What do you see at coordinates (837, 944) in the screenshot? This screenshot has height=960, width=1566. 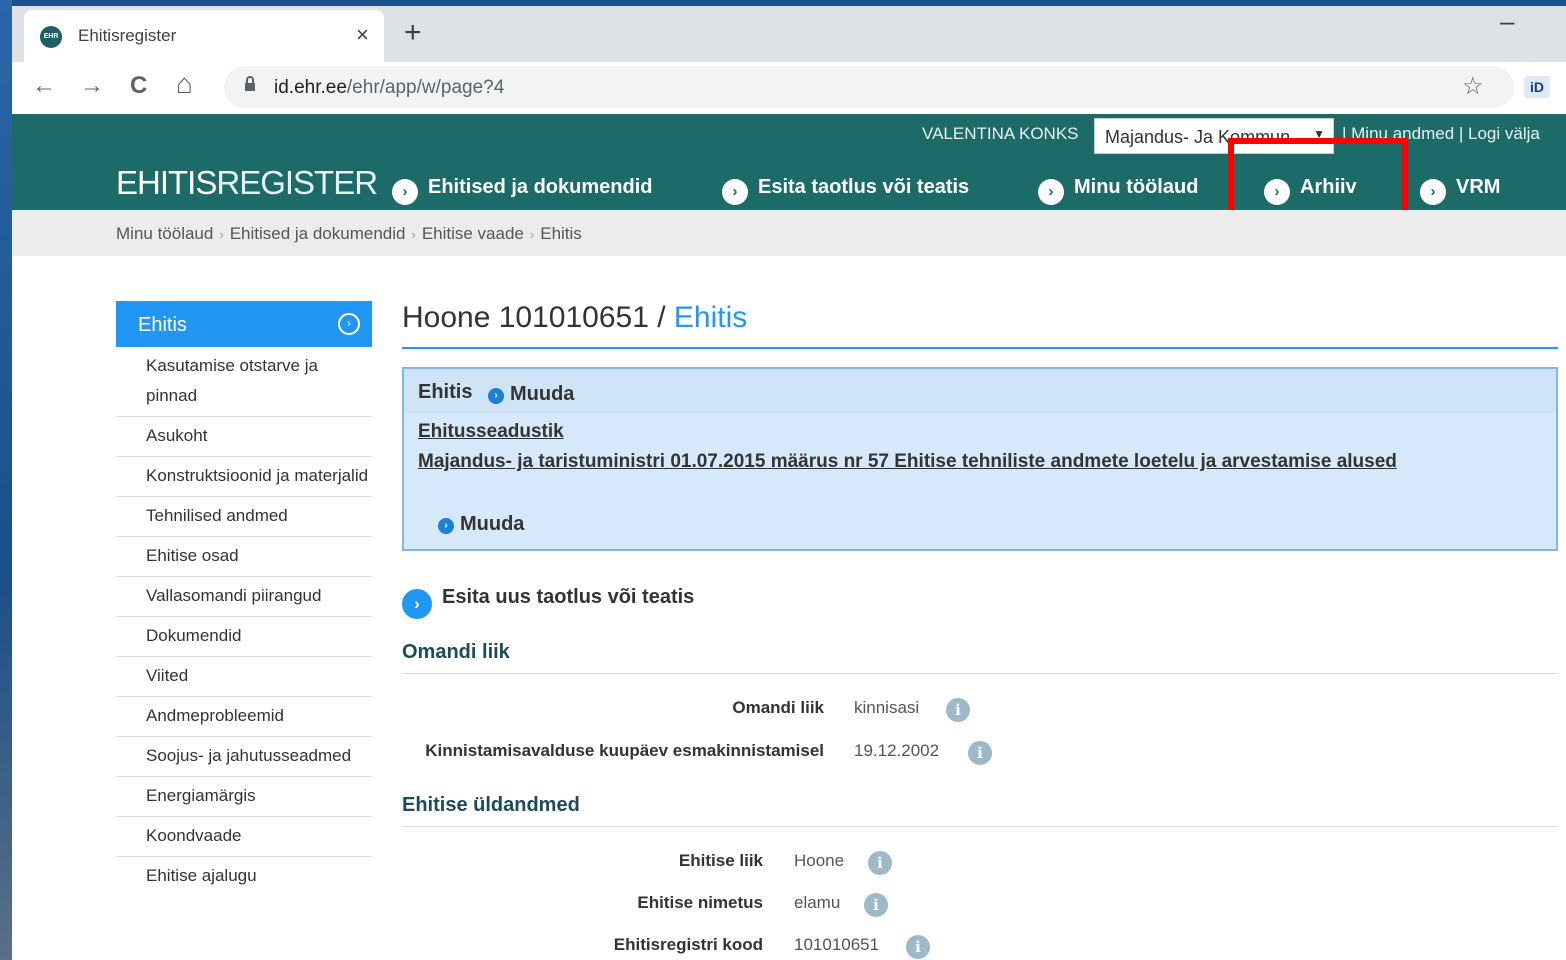 I see `field-value-ehitisregistri-kood: 101010651` at bounding box center [837, 944].